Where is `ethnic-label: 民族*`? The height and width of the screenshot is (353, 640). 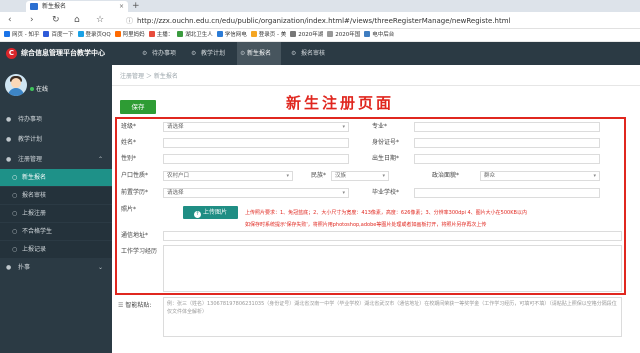
ethnic-label: 民族* is located at coordinates (319, 175).